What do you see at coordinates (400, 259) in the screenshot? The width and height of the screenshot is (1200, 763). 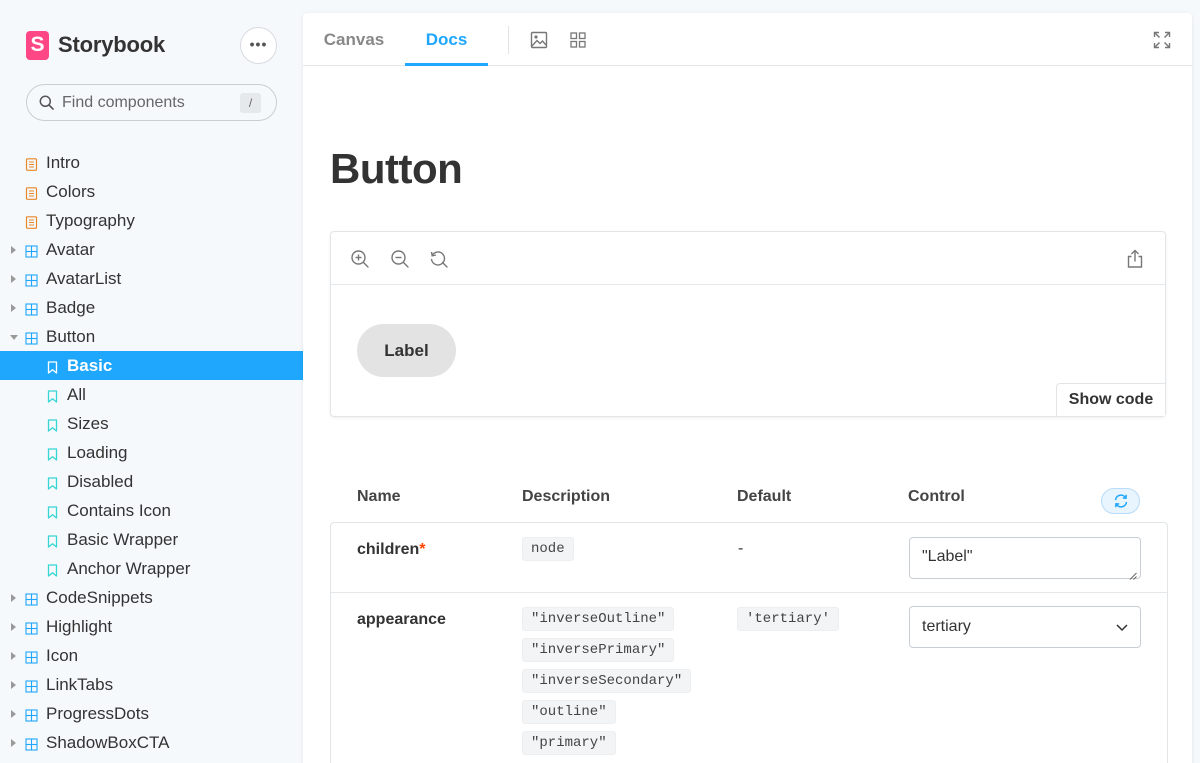 I see `zoom-out-icon` at bounding box center [400, 259].